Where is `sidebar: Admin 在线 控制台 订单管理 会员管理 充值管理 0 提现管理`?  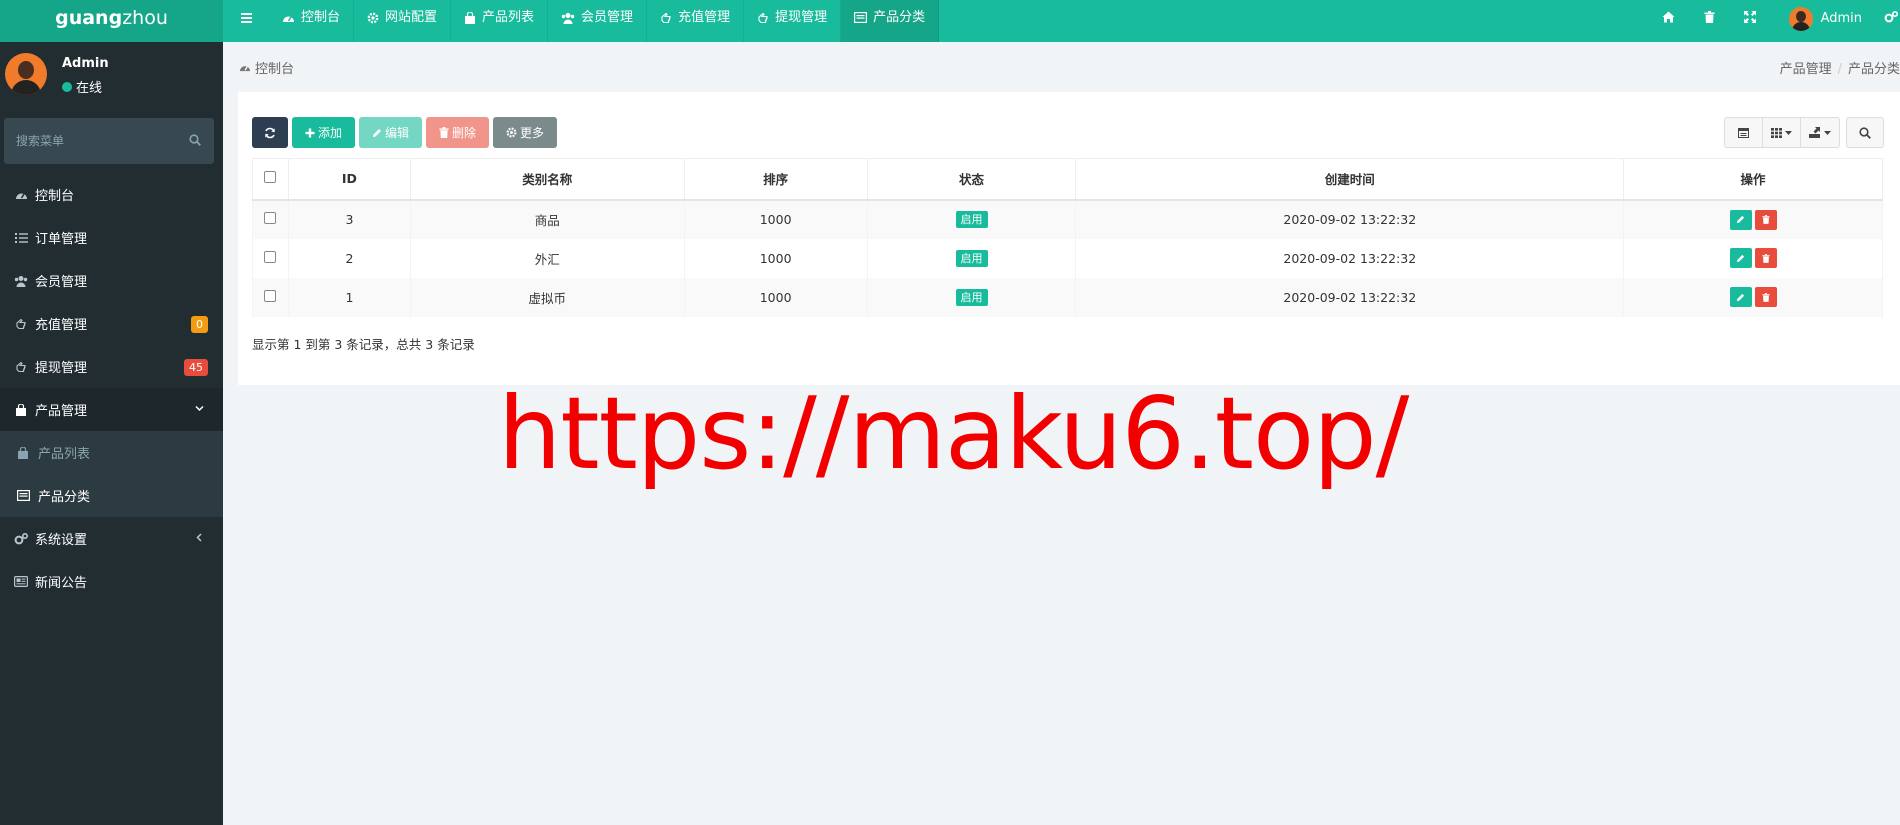
sidebar: Admin 在线 控制台 订单管理 会员管理 充值管理 0 提现管理 is located at coordinates (111, 433).